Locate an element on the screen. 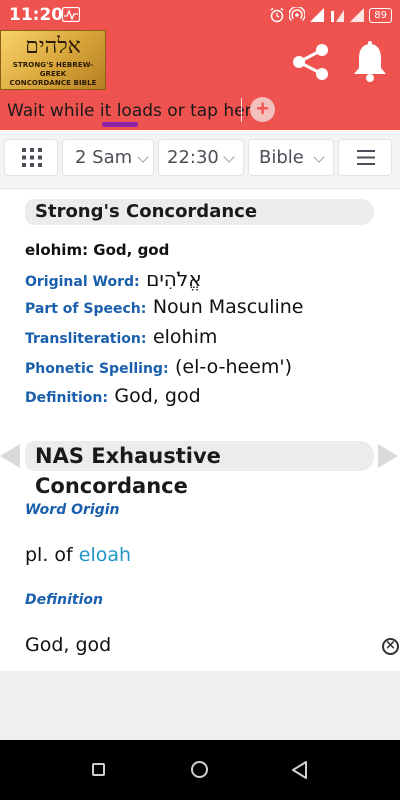  word-origin-value: pl. of eloah is located at coordinates (78, 555).